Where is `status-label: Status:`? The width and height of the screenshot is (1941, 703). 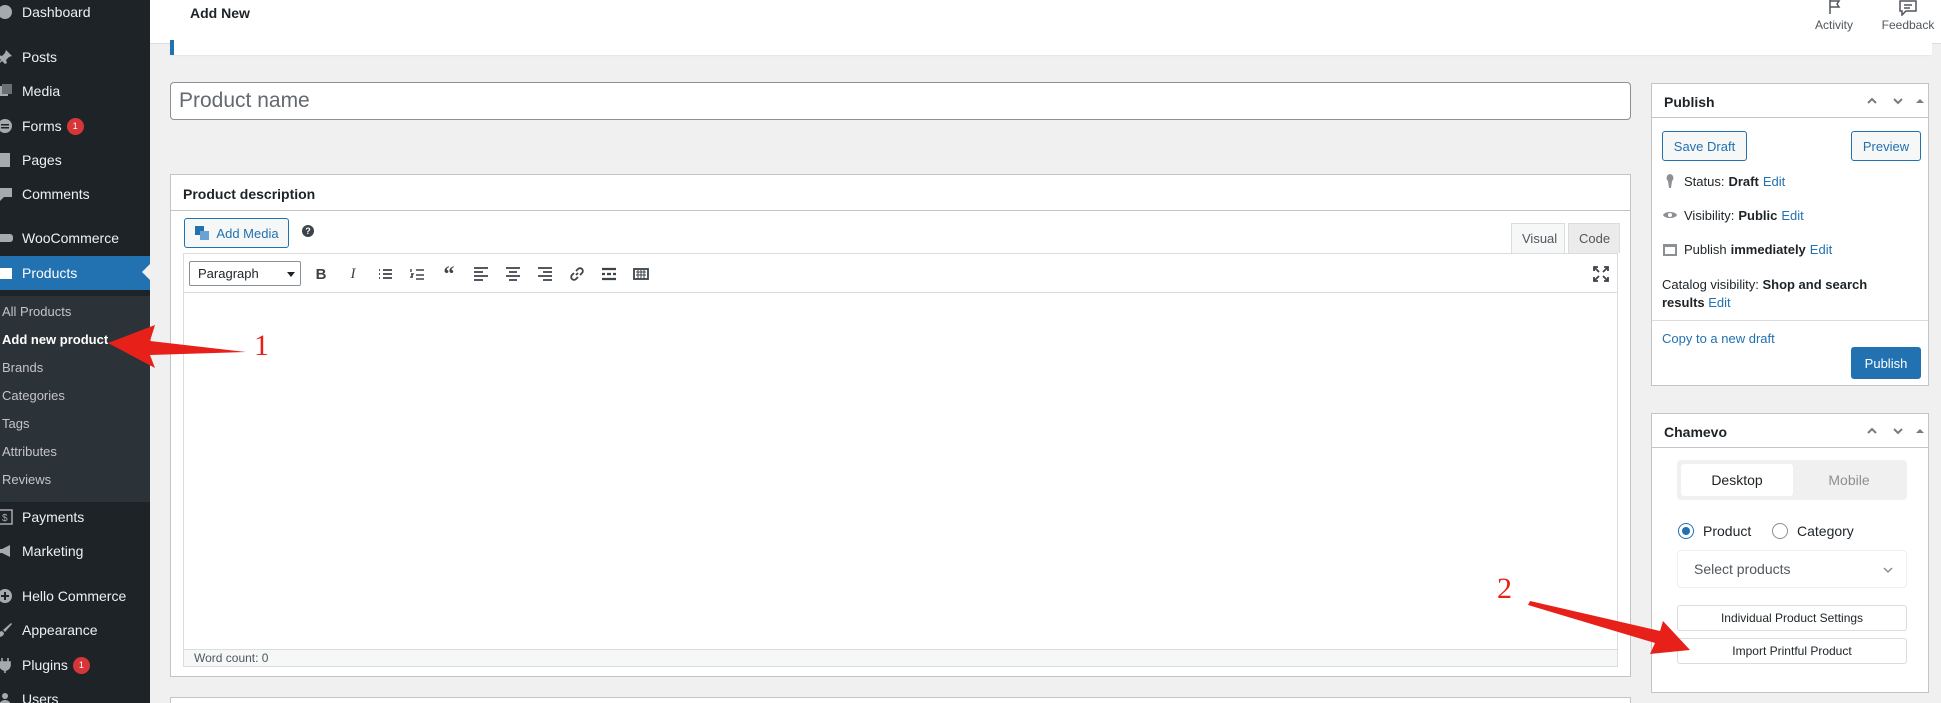
status-label: Status: is located at coordinates (1704, 181).